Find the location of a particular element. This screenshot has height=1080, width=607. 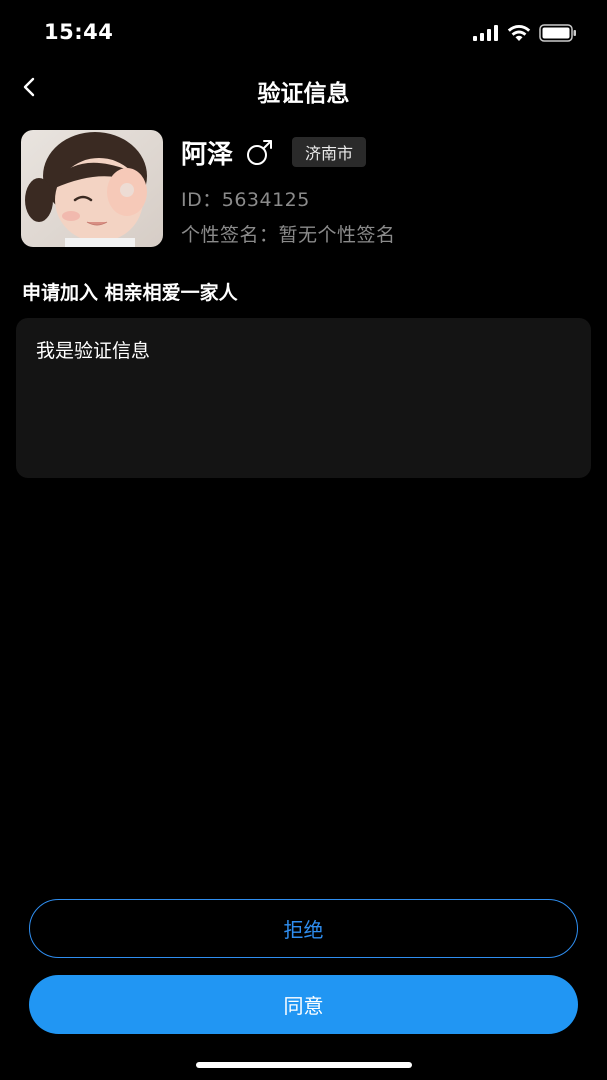

status-bar: 15:44 is located at coordinates (303, 35).